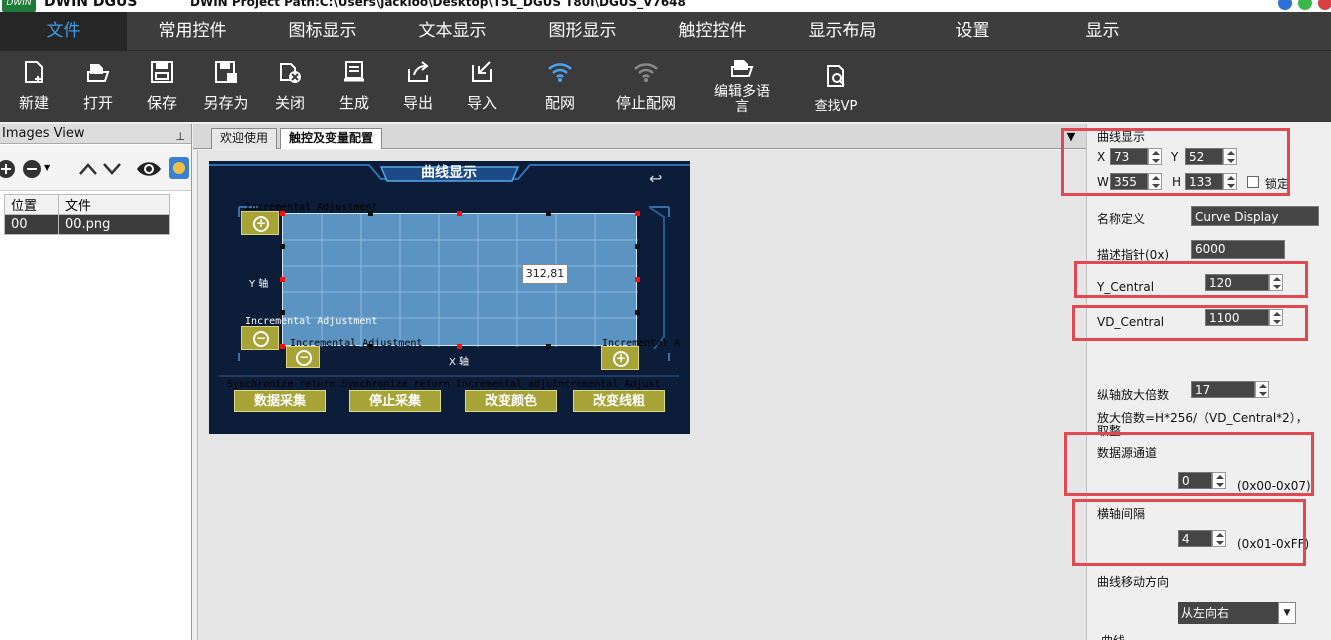 The image size is (1331, 640). Describe the element at coordinates (836, 87) in the screenshot. I see `find-vp-button: 查找VP` at that location.